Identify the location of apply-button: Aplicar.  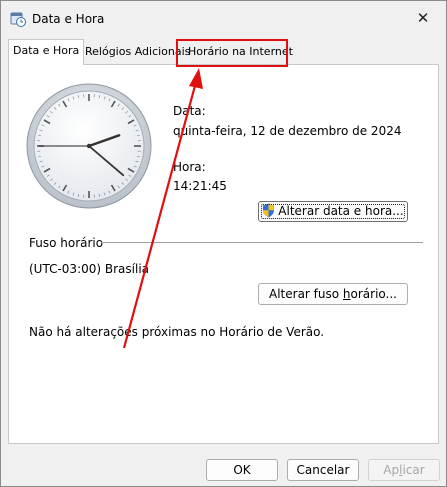
(404, 470).